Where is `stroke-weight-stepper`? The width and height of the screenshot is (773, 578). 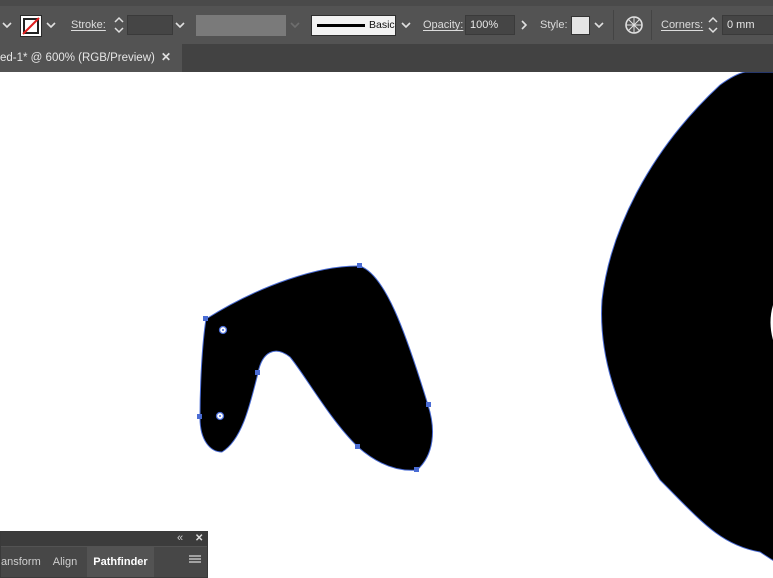
stroke-weight-stepper is located at coordinates (119, 25).